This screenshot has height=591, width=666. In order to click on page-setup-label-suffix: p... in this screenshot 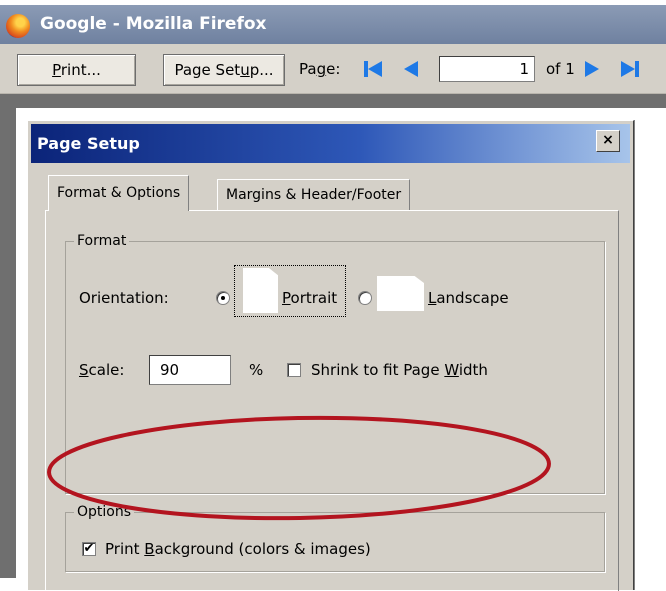, I will do `click(261, 70)`.